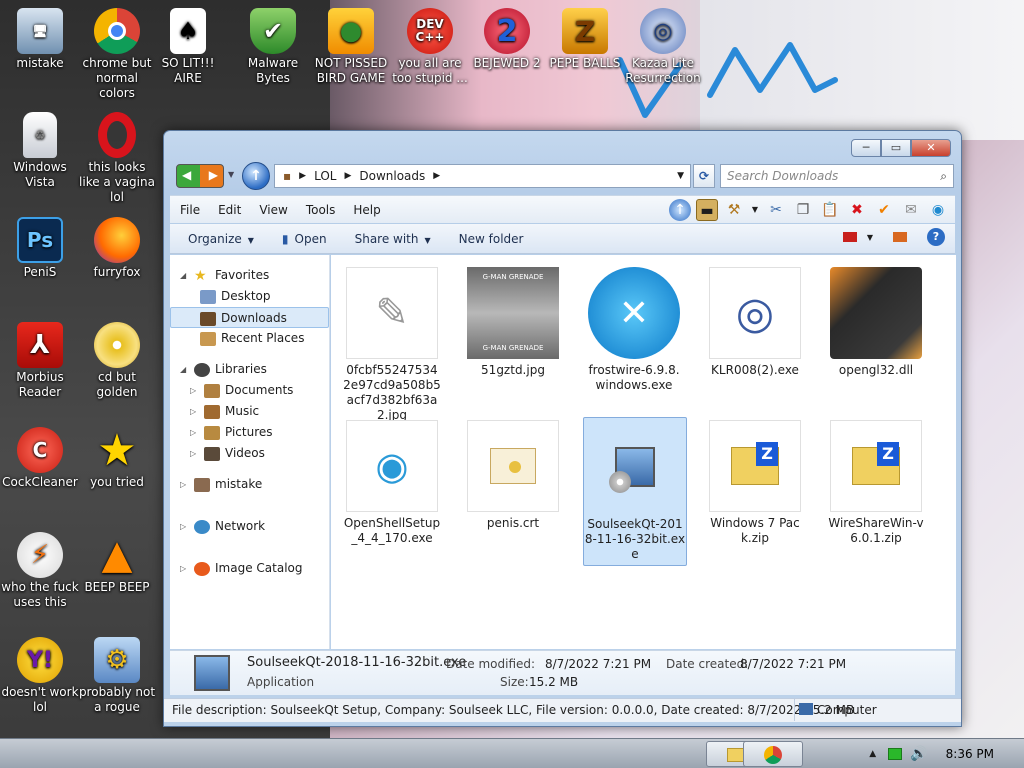 This screenshot has width=1024, height=768. Describe the element at coordinates (249, 296) in the screenshot. I see `nav-desktop: Desktop` at that location.